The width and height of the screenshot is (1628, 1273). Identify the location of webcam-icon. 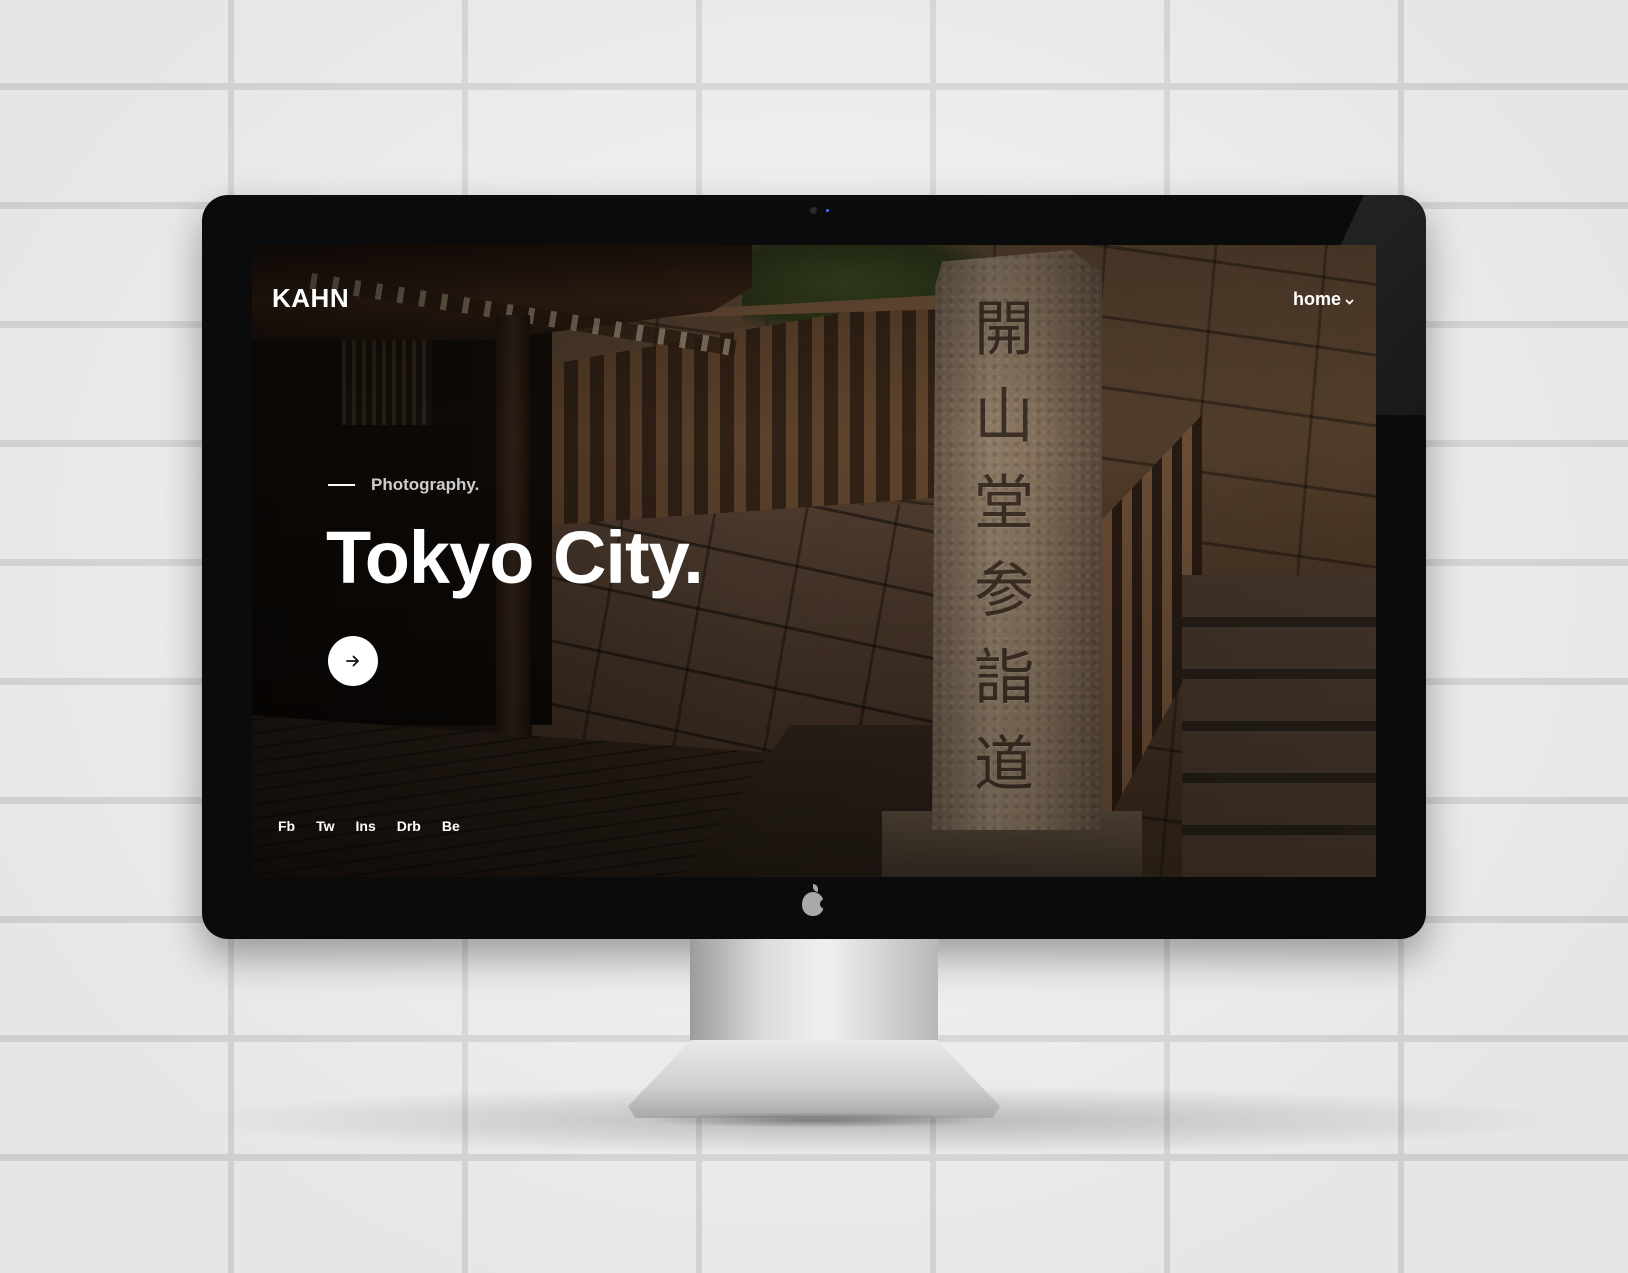
(813, 210).